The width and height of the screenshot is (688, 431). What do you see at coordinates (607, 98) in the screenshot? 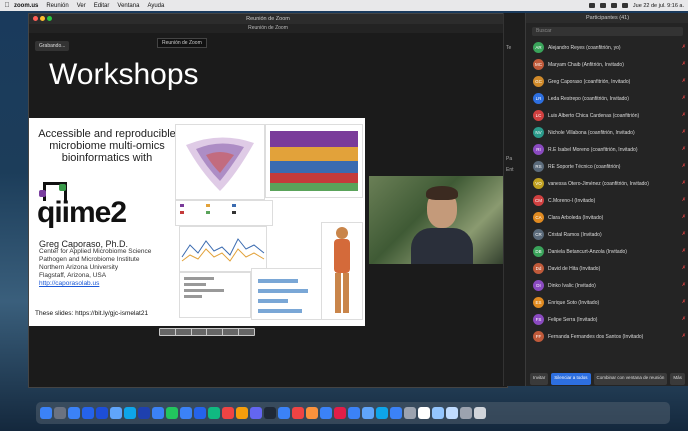
I see `participant-row: LR Leda Restrepo (coanfitrión, Invitado) ✗` at bounding box center [607, 98].